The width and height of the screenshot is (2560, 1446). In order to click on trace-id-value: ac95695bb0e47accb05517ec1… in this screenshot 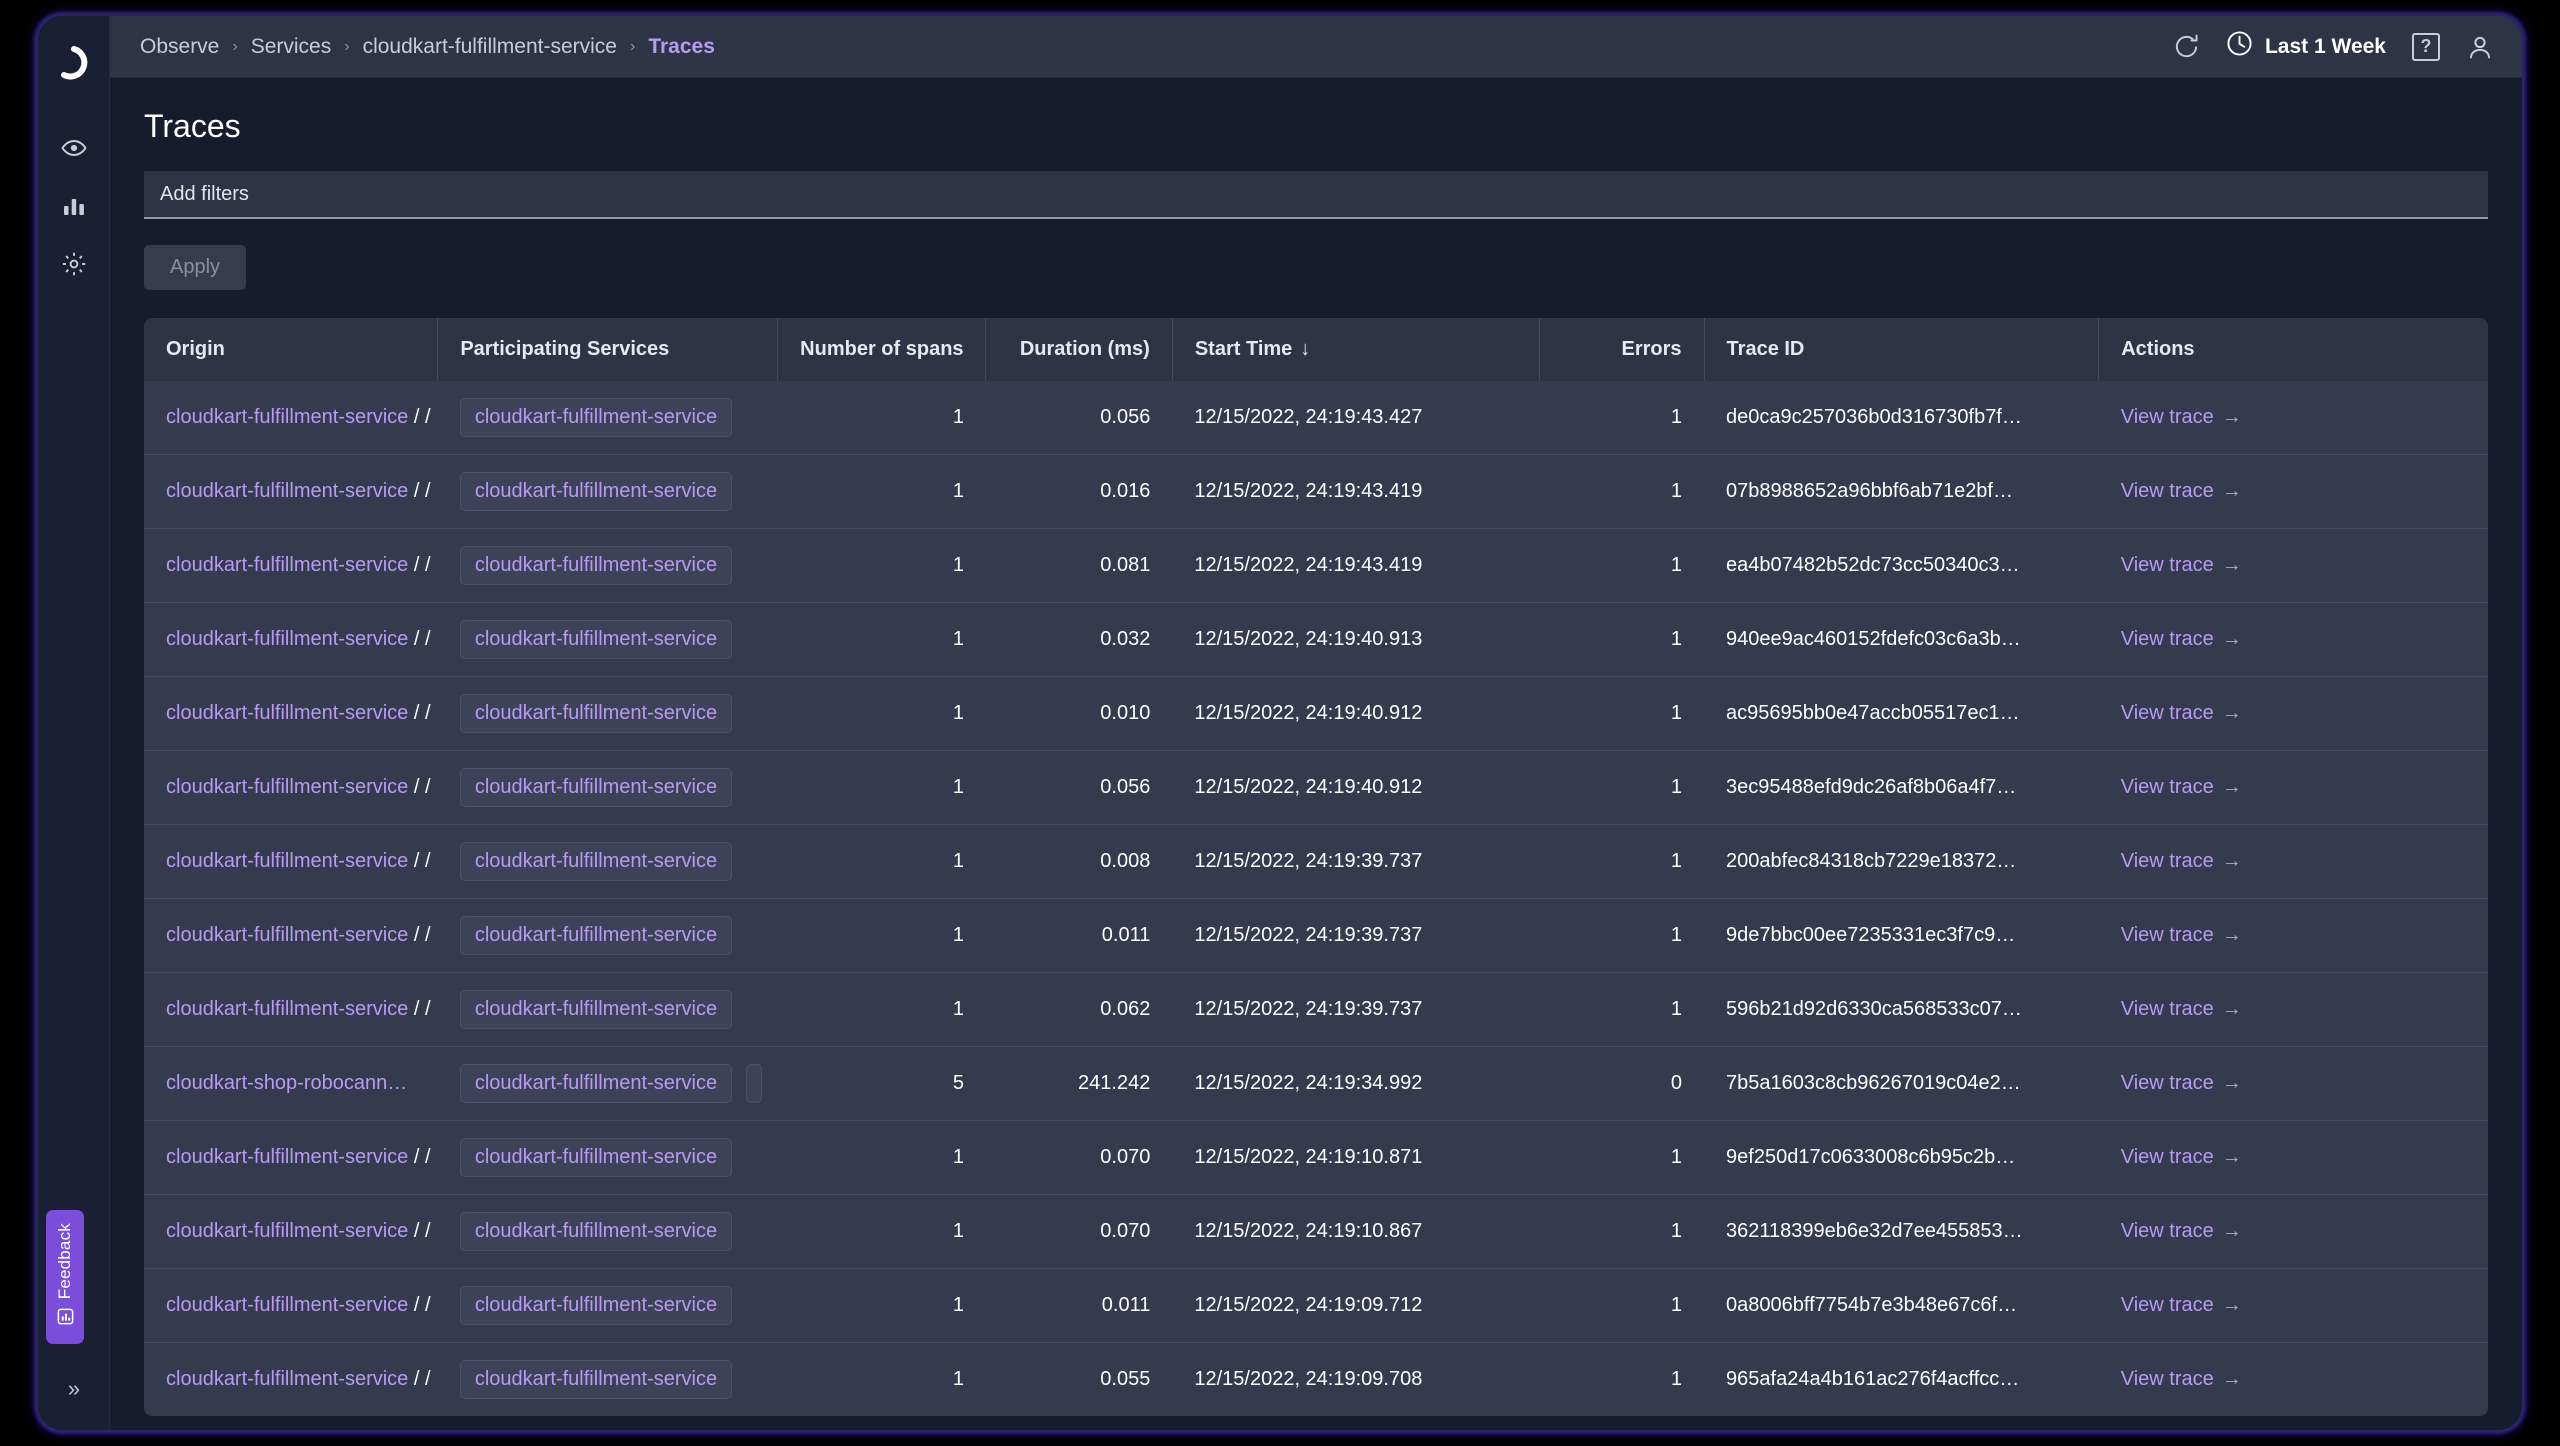, I will do `click(1873, 713)`.